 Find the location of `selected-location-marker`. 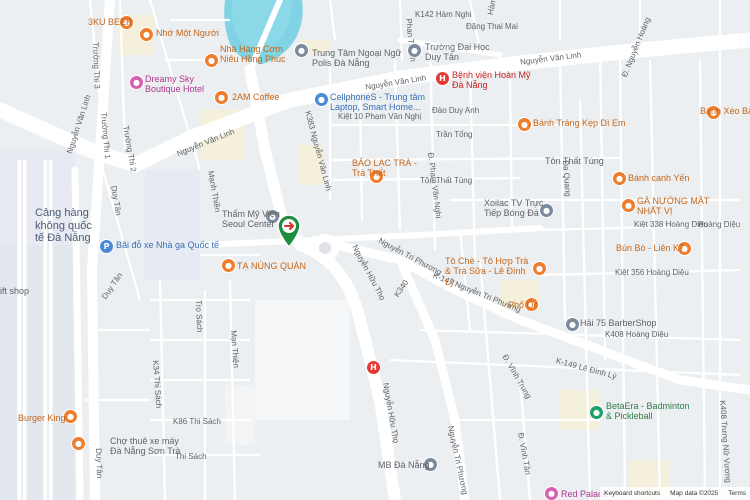

selected-location-marker is located at coordinates (289, 231).